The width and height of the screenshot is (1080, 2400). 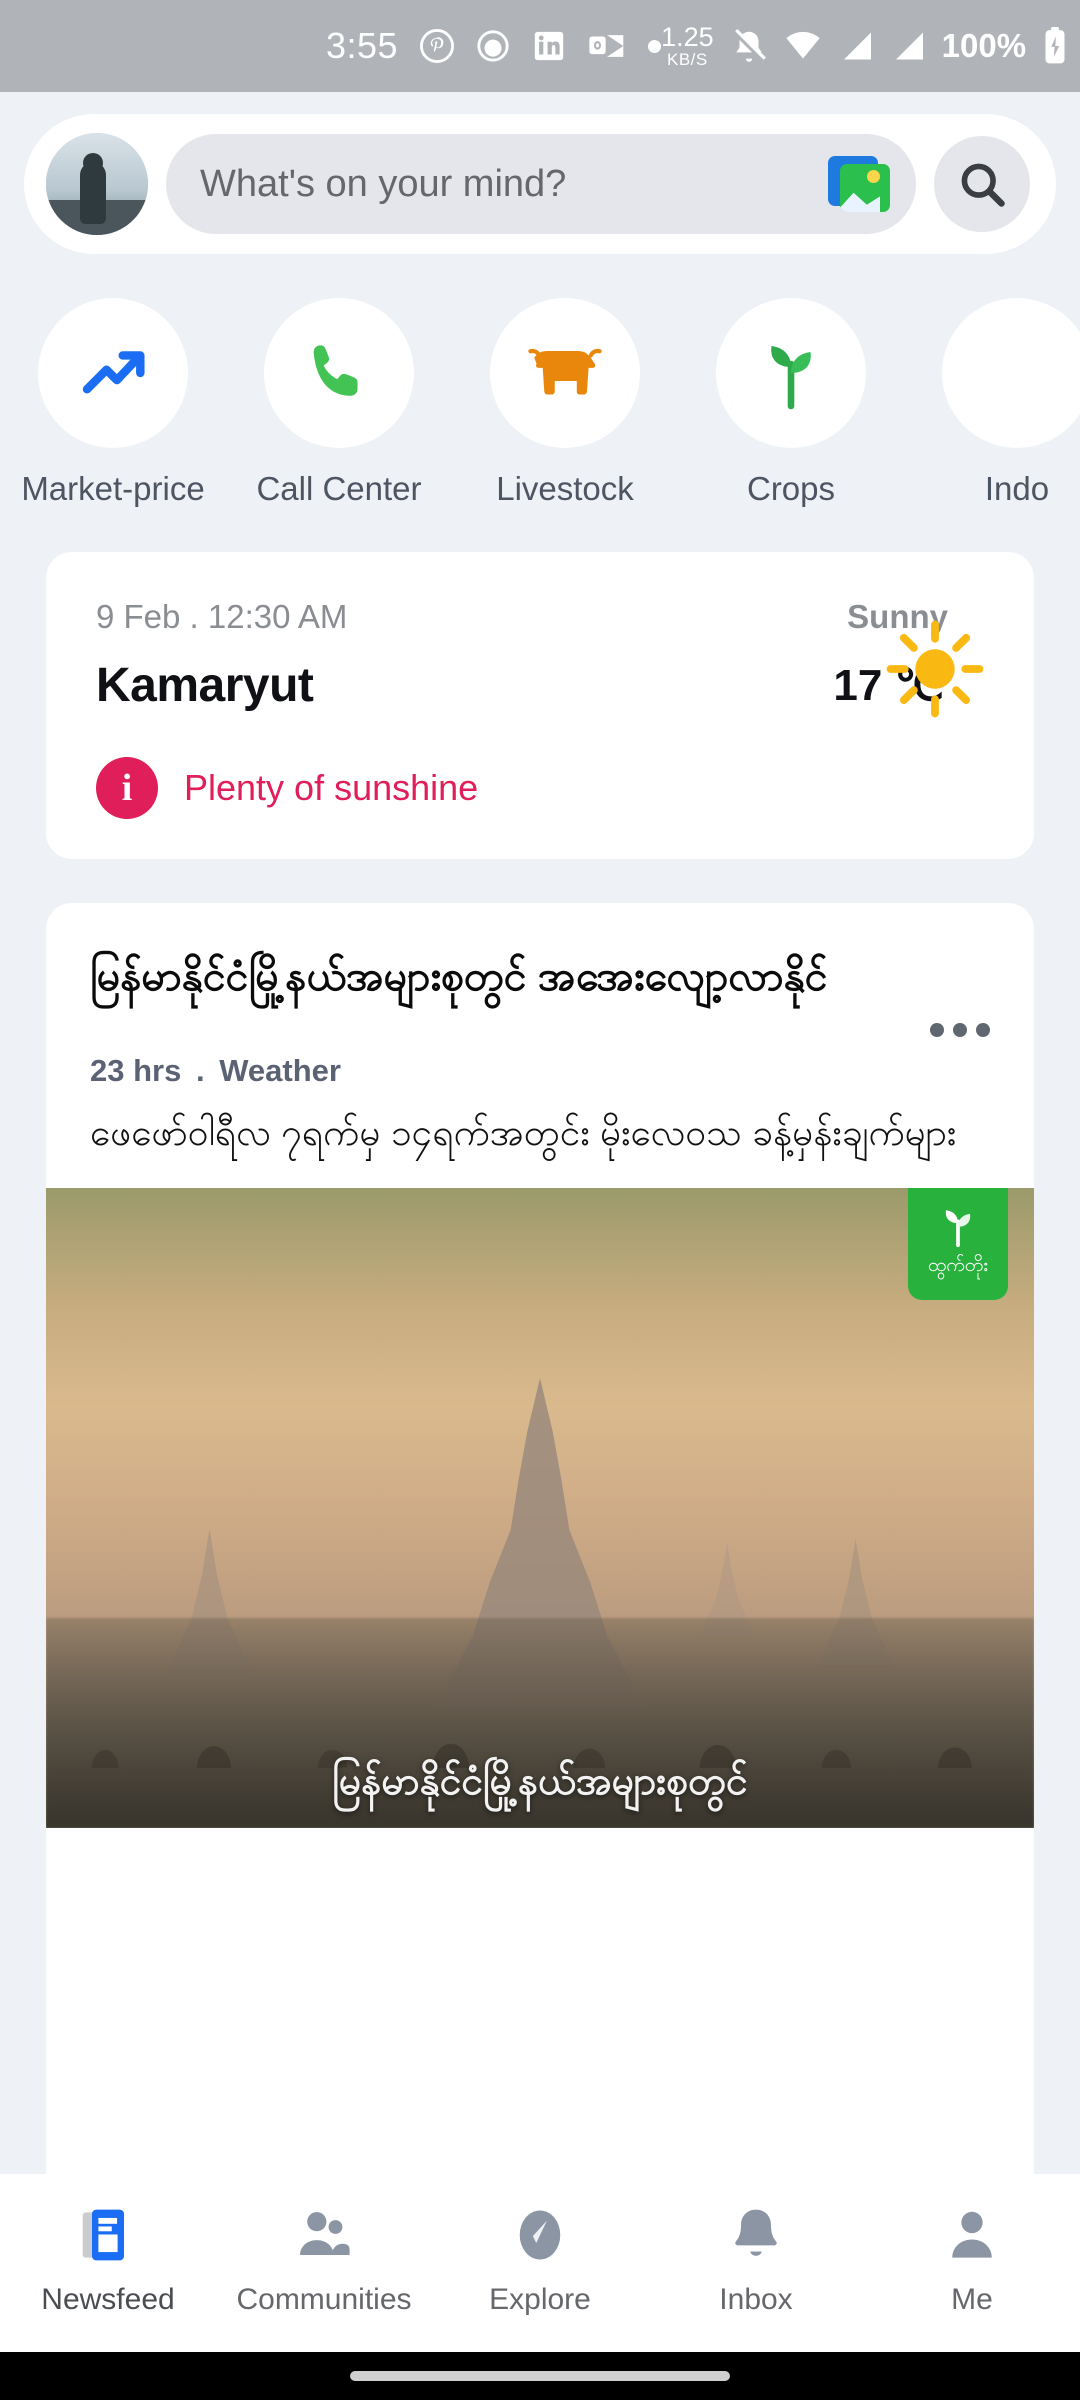 What do you see at coordinates (136, 1070) in the screenshot?
I see `post-time: 23 hrs` at bounding box center [136, 1070].